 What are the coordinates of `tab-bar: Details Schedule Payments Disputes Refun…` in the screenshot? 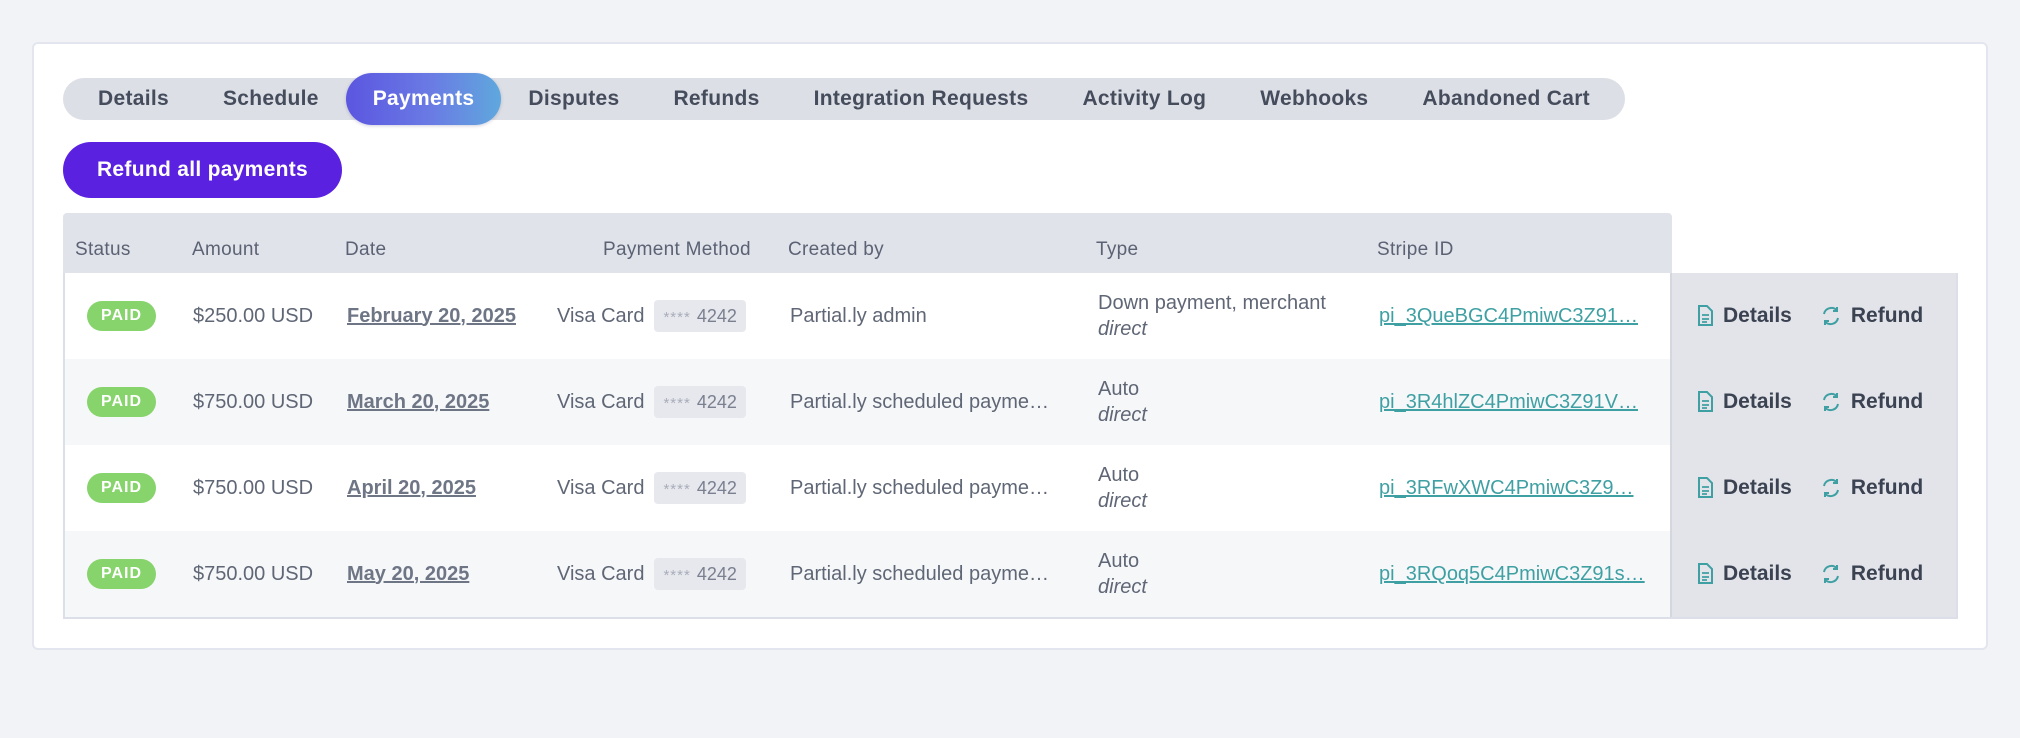 It's located at (844, 99).